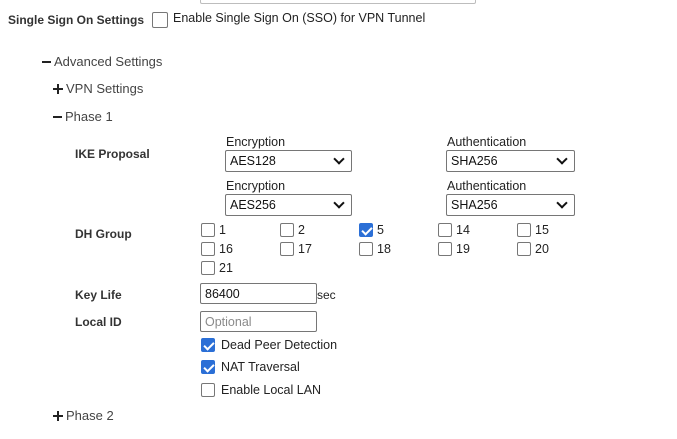 The width and height of the screenshot is (677, 439). I want to click on key-life-input, so click(258, 293).